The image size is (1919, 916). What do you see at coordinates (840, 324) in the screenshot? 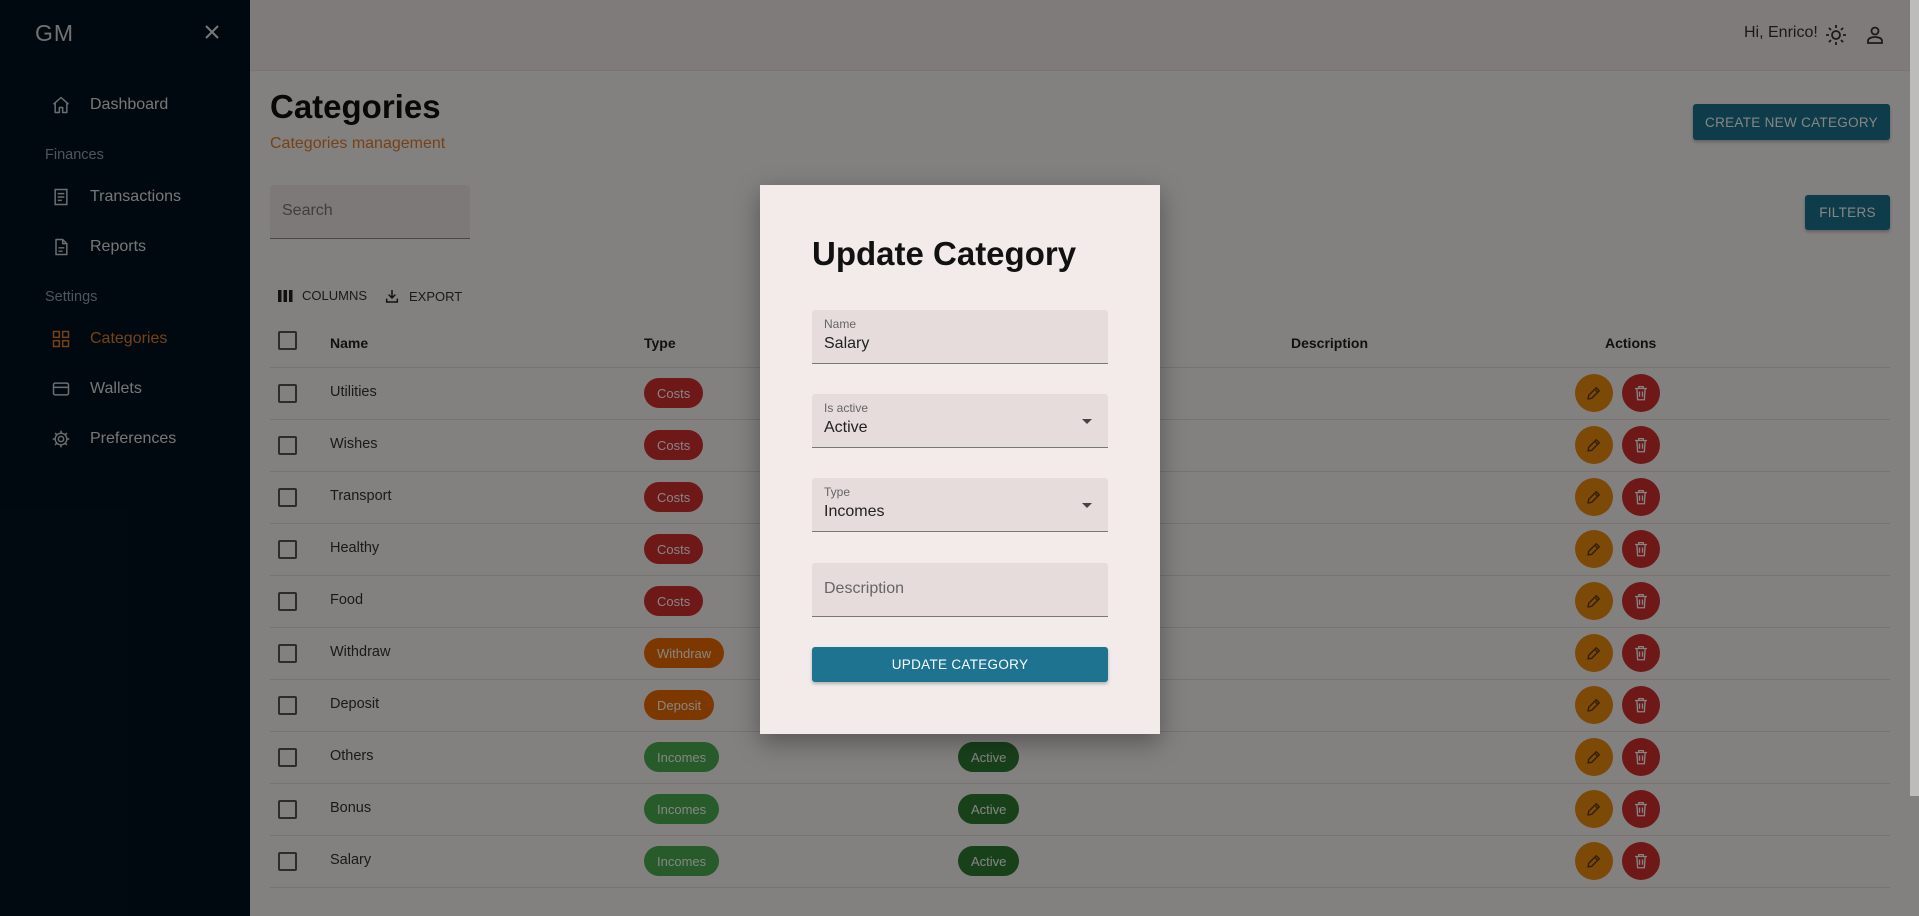
I see `name-field-label: Name` at bounding box center [840, 324].